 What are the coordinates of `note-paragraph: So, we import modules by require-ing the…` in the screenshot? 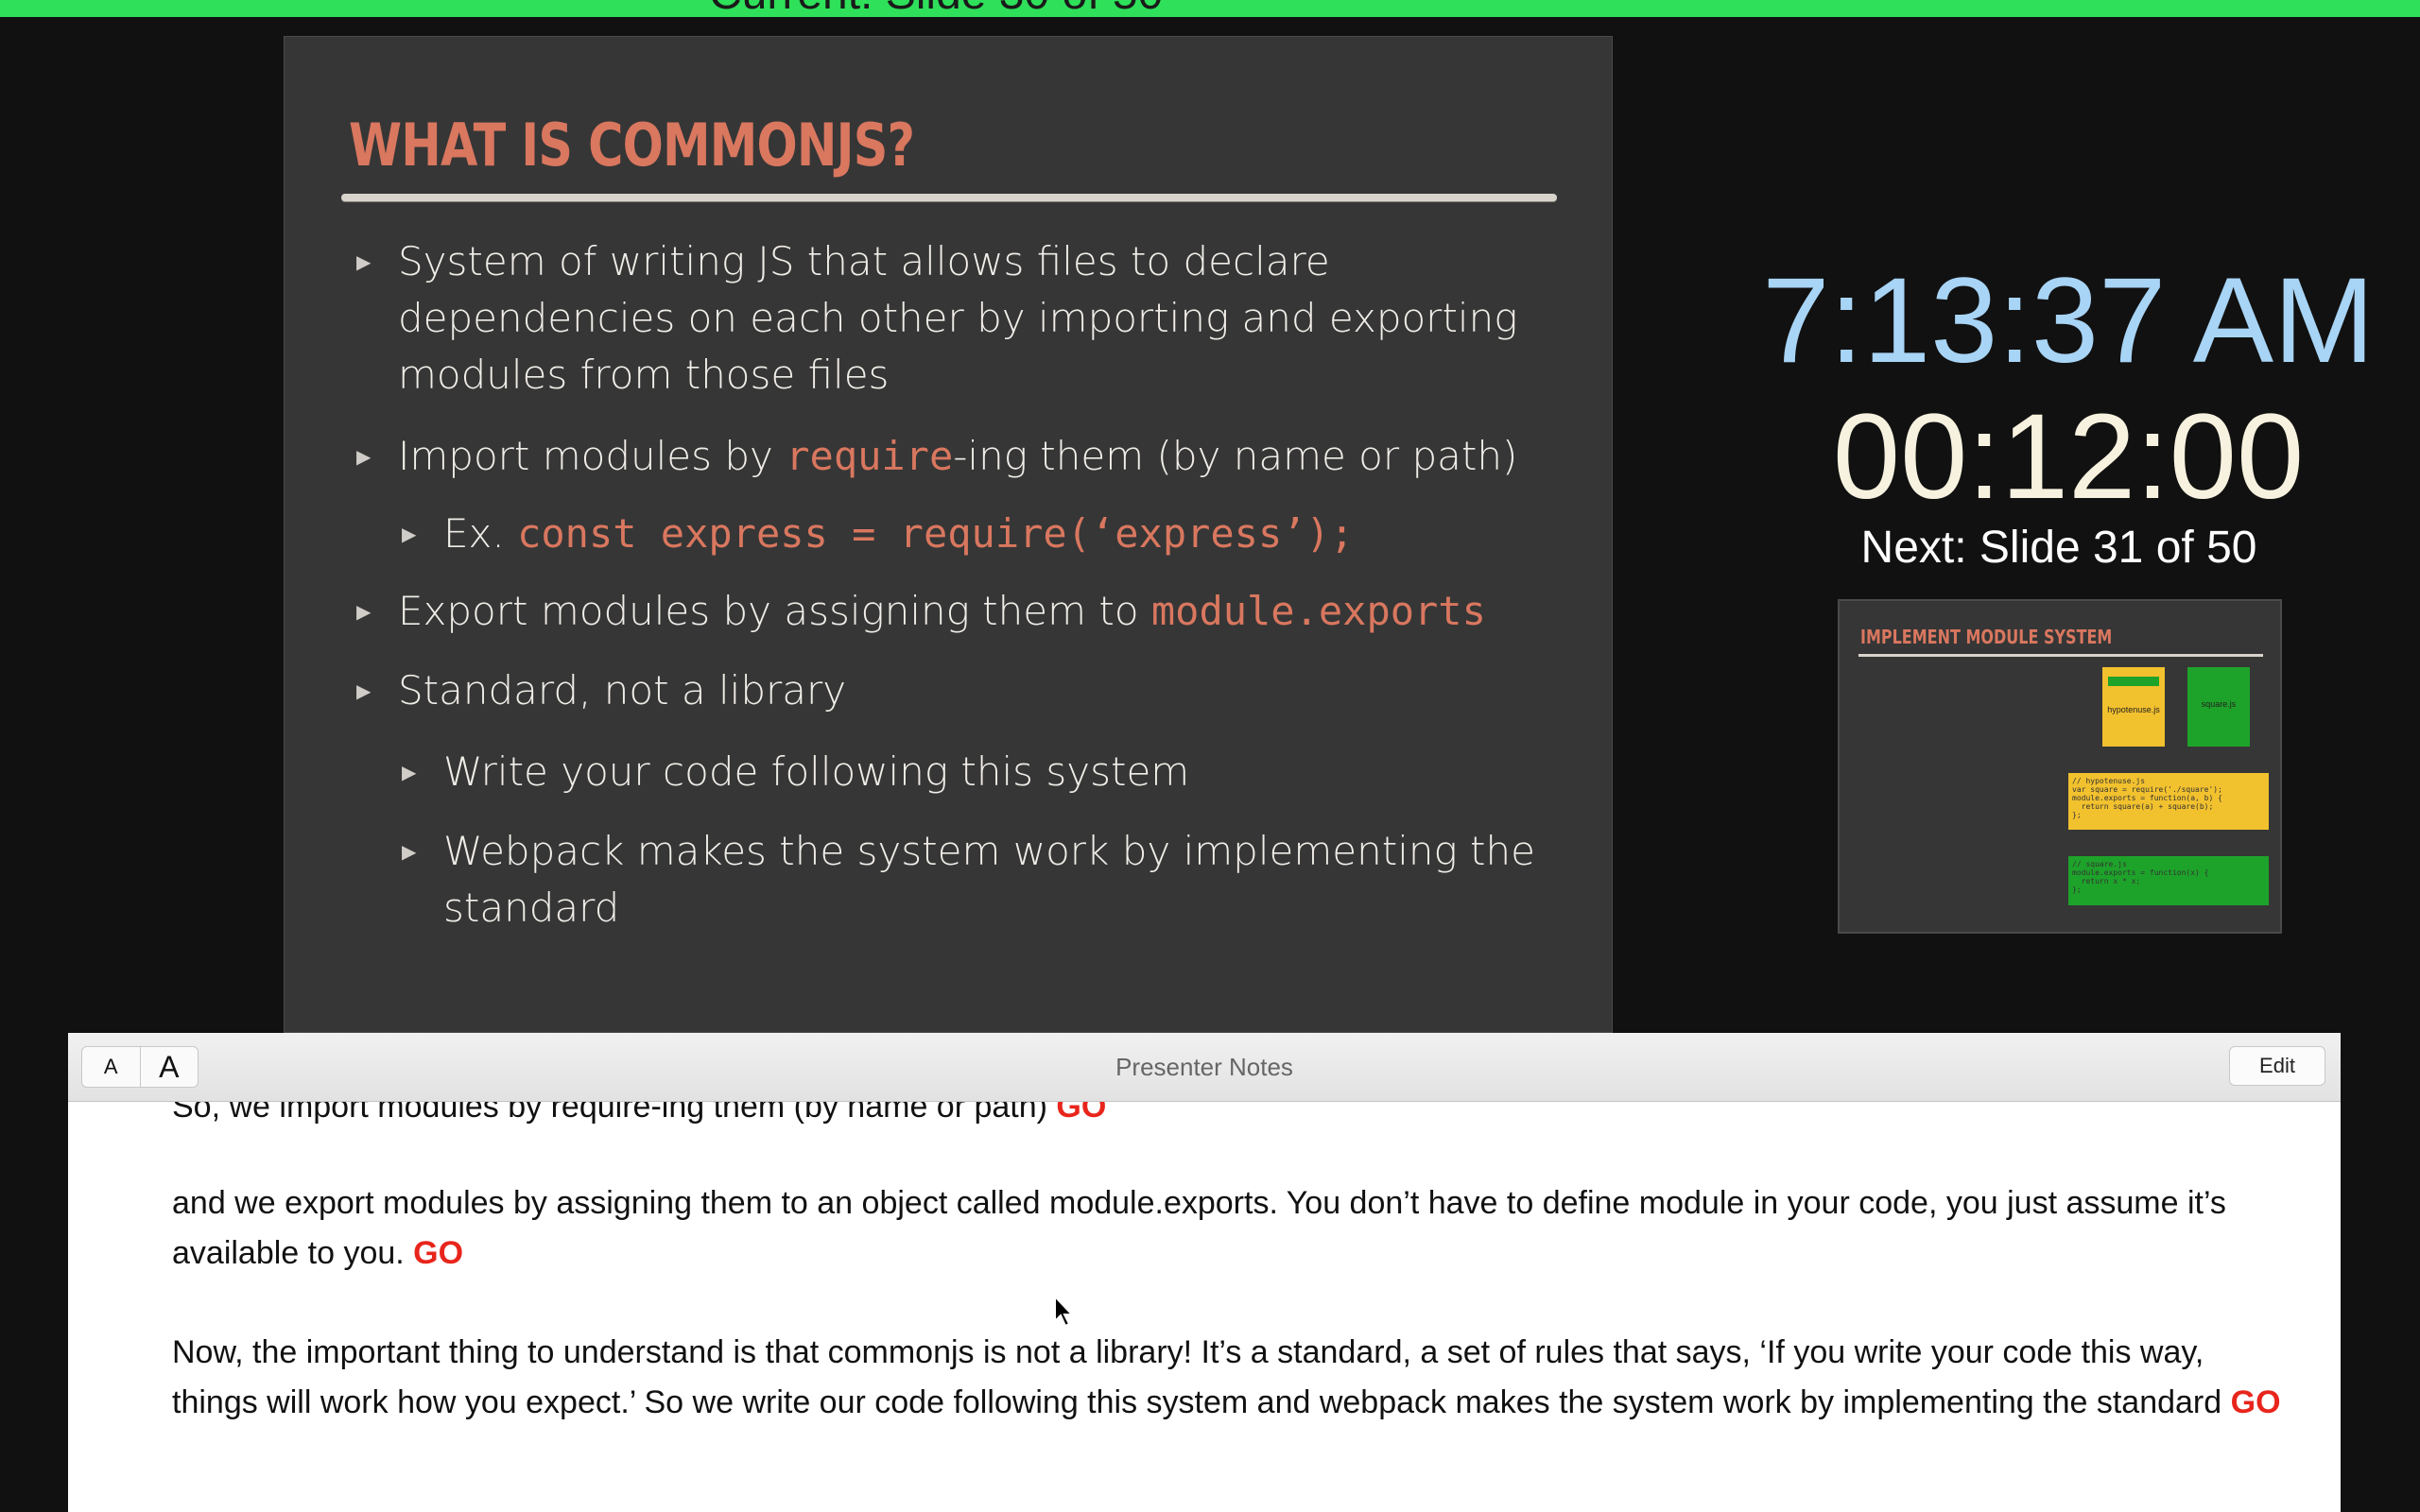 It's located at (1231, 1117).